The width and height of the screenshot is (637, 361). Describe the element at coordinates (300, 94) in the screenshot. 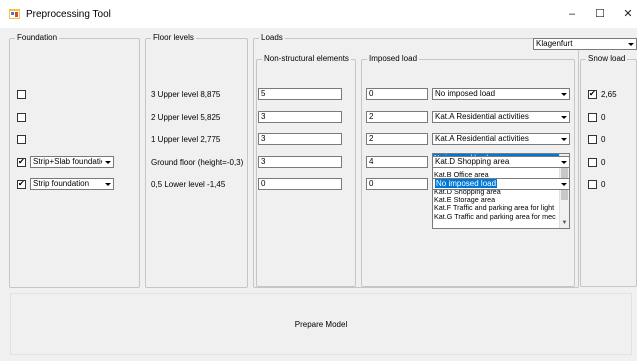

I see `non-structural-input: 5` at that location.